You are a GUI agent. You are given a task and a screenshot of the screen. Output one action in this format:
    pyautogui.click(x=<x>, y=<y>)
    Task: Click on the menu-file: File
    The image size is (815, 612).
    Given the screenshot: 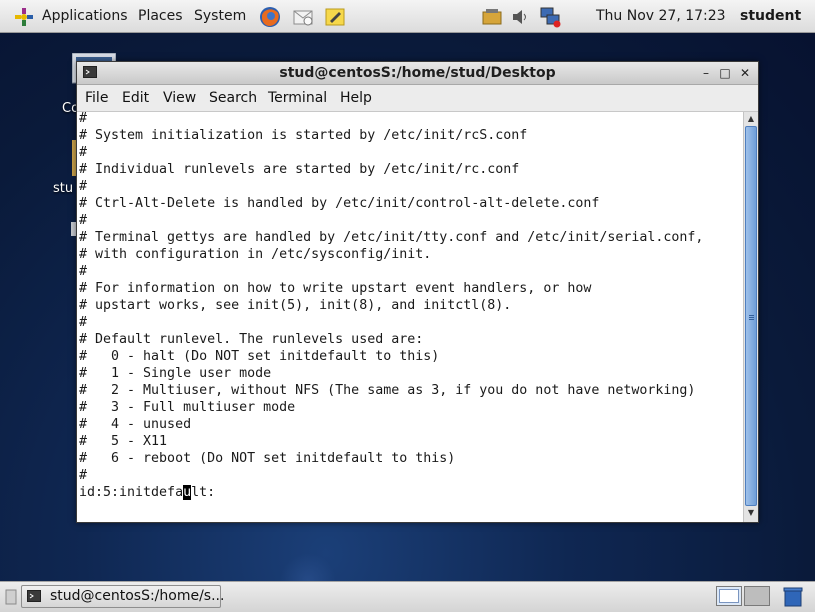 What is the action you would take?
    pyautogui.click(x=96, y=98)
    